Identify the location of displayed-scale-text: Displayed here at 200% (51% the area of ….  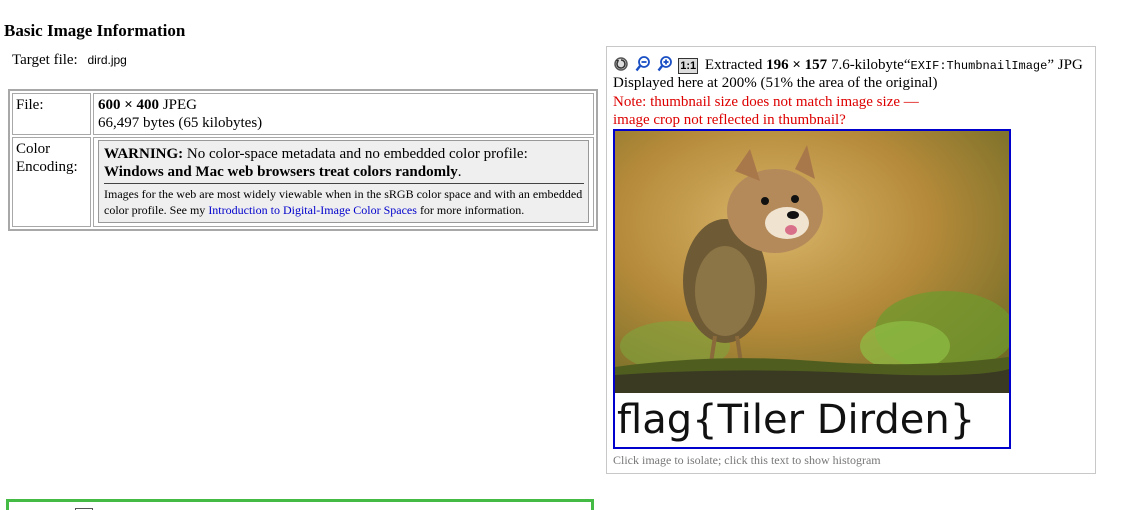
(775, 83).